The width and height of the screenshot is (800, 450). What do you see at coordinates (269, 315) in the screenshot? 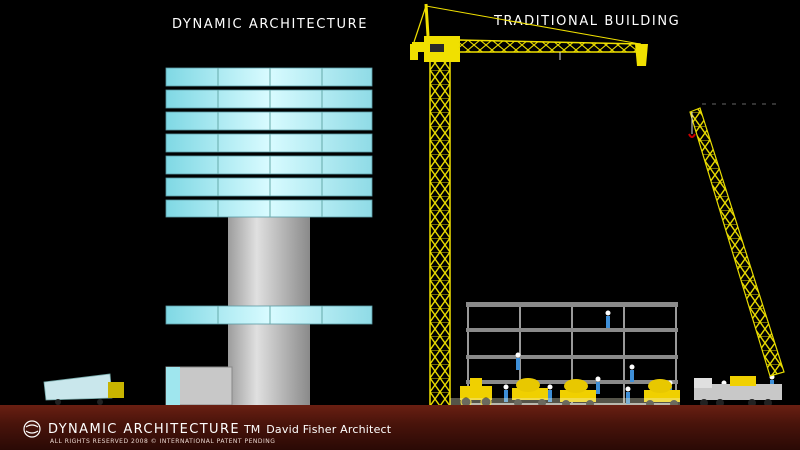
I see `tower-floor-rising` at bounding box center [269, 315].